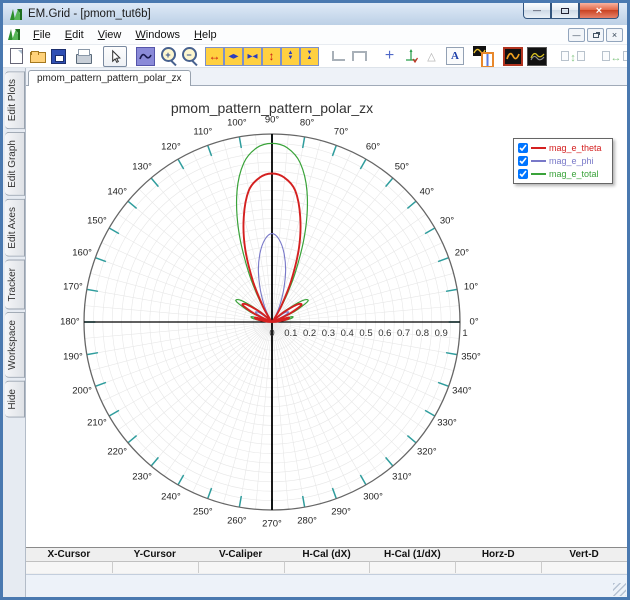 This screenshot has width=630, height=600. What do you see at coordinates (171, 146) in the screenshot?
I see `svg-text: 120°` at bounding box center [171, 146].